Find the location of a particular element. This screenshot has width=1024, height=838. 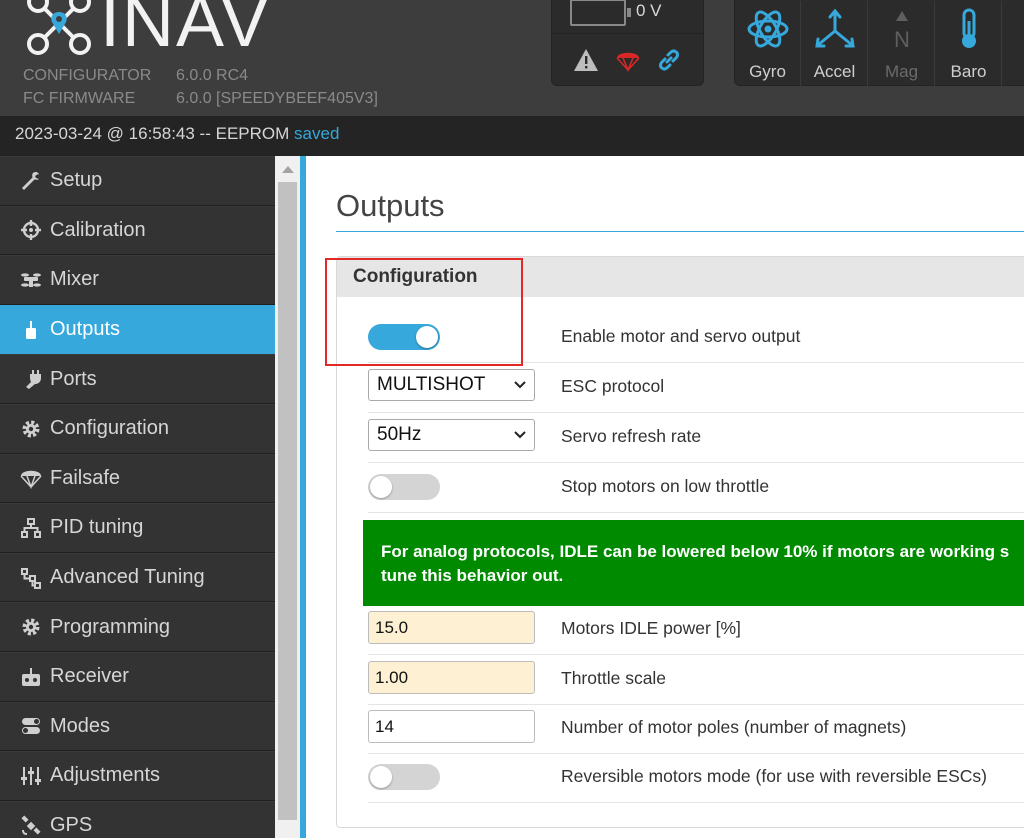

sensor-label-mag: Mag is located at coordinates (901, 71).